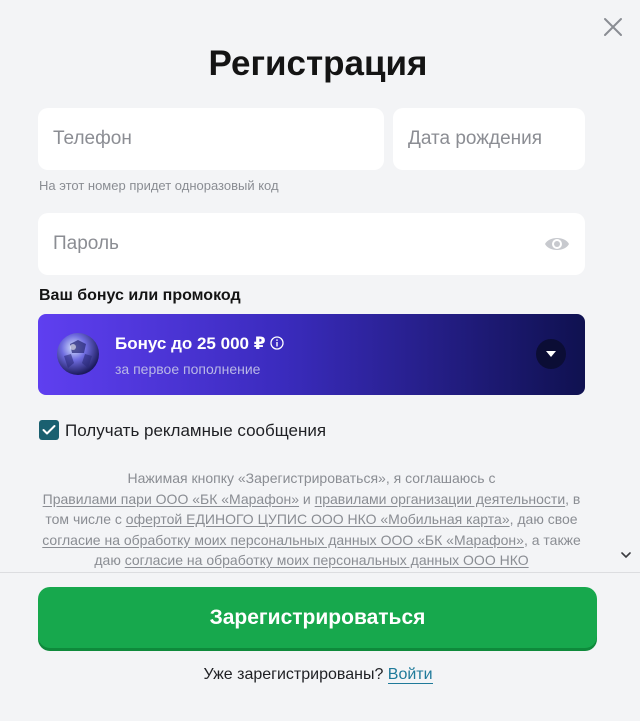 Image resolution: width=640 pixels, height=721 pixels. Describe the element at coordinates (277, 343) in the screenshot. I see `info-icon` at that location.